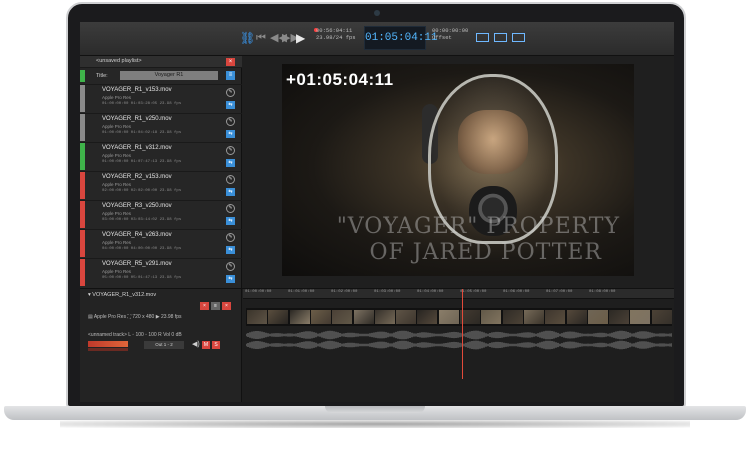  Describe the element at coordinates (119, 61) in the screenshot. I see `playlist-name: <unsaved playlist>` at that location.